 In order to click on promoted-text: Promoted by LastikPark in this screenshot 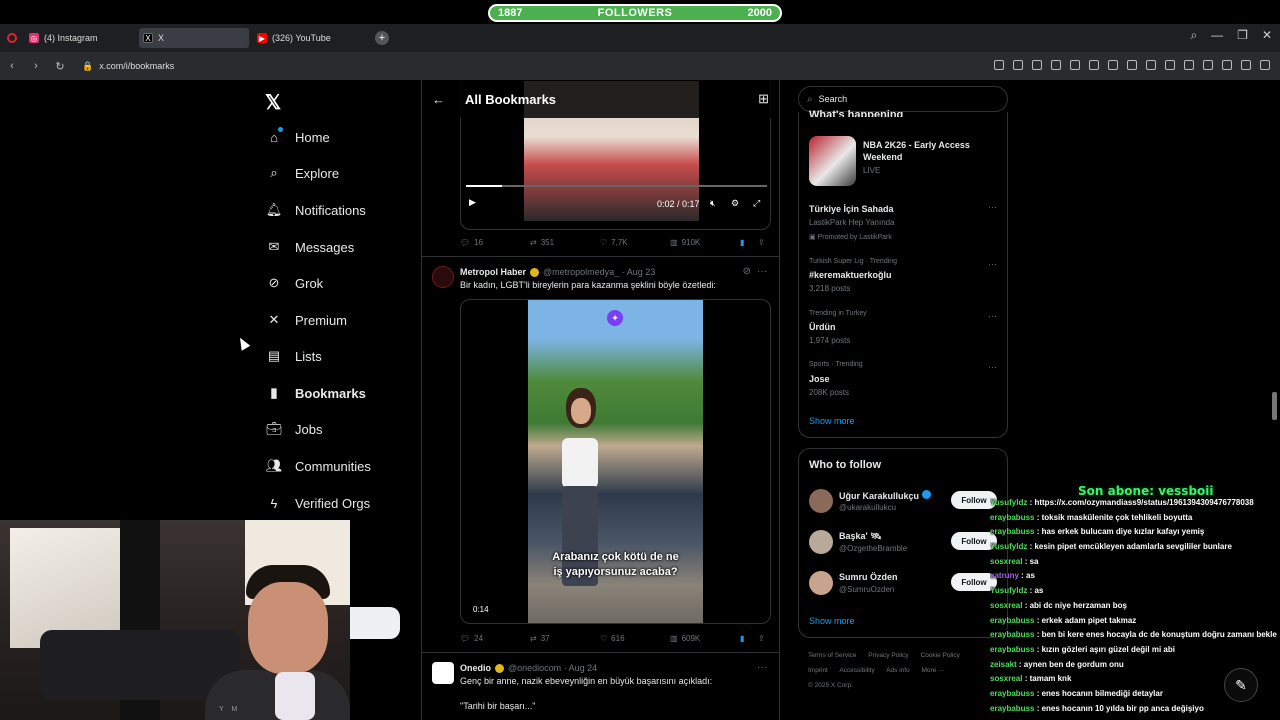, I will do `click(854, 237)`.